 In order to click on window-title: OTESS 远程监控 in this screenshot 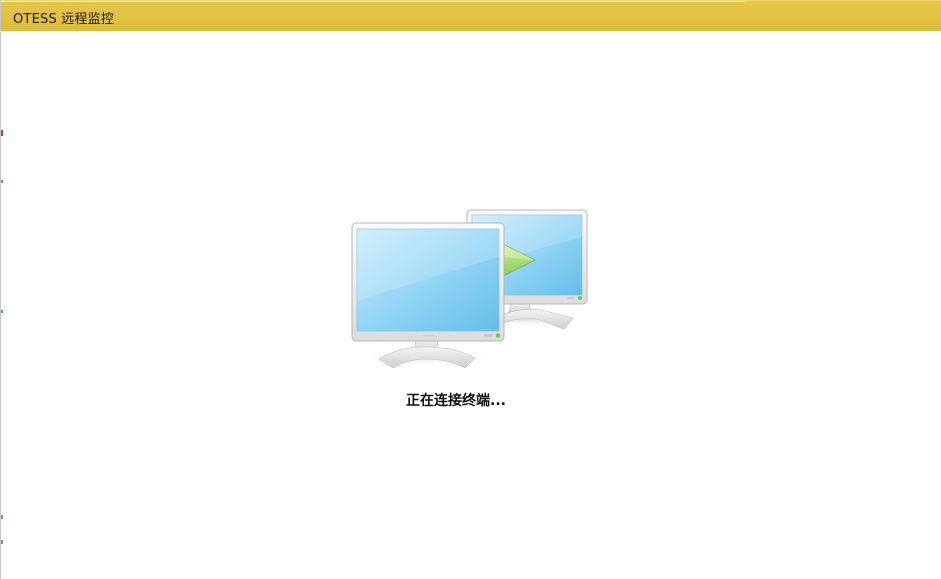, I will do `click(64, 19)`.